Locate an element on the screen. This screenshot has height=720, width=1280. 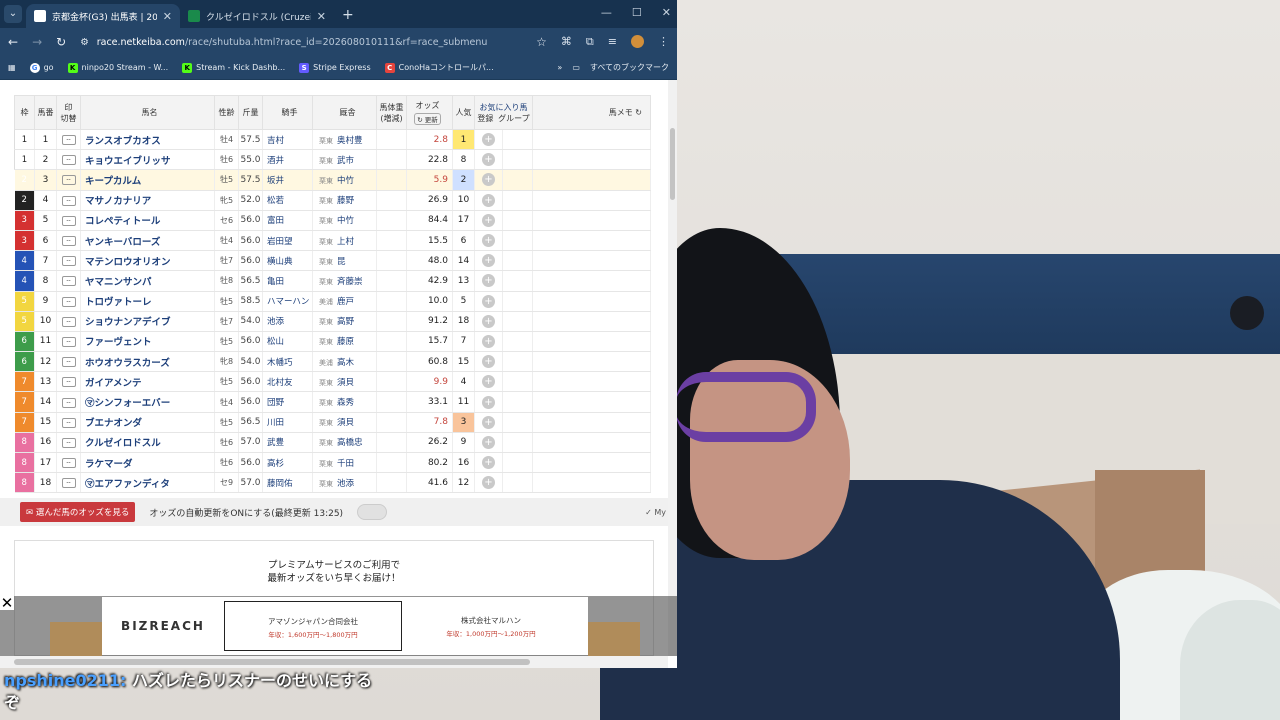
trainer-link: 森秀 is located at coordinates (345, 403).